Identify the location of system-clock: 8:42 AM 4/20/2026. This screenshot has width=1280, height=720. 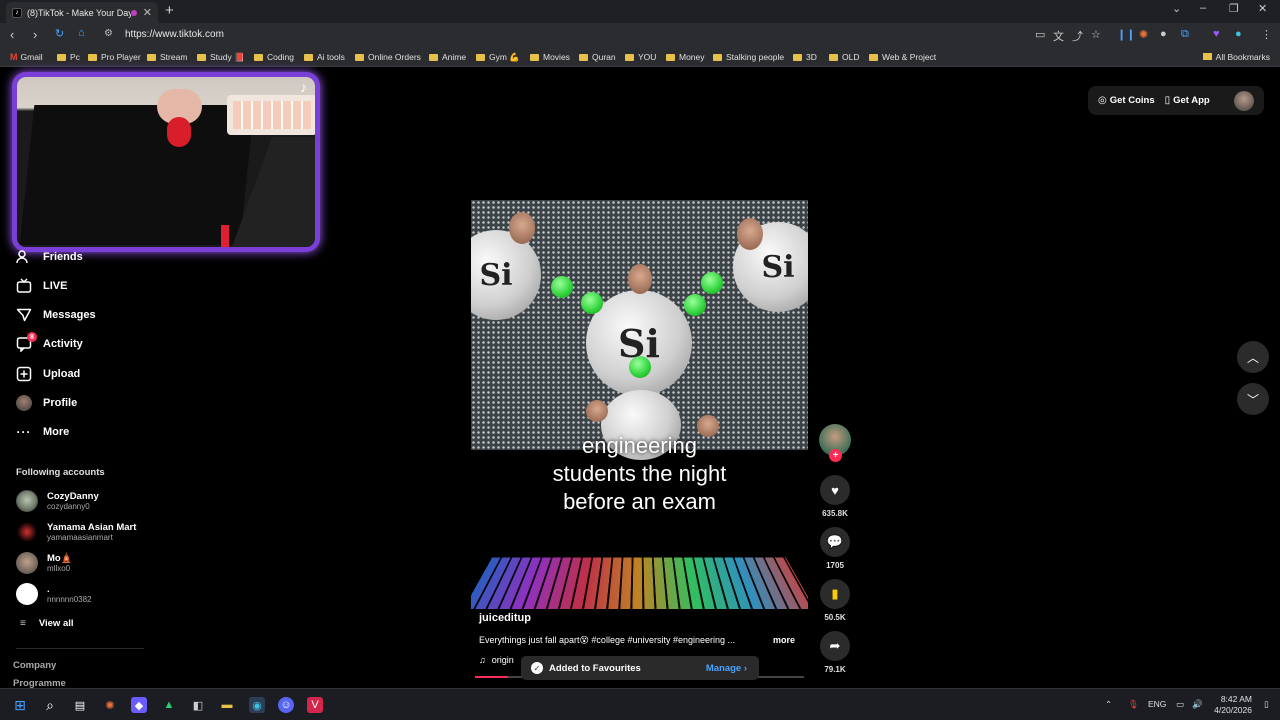
(1231, 705).